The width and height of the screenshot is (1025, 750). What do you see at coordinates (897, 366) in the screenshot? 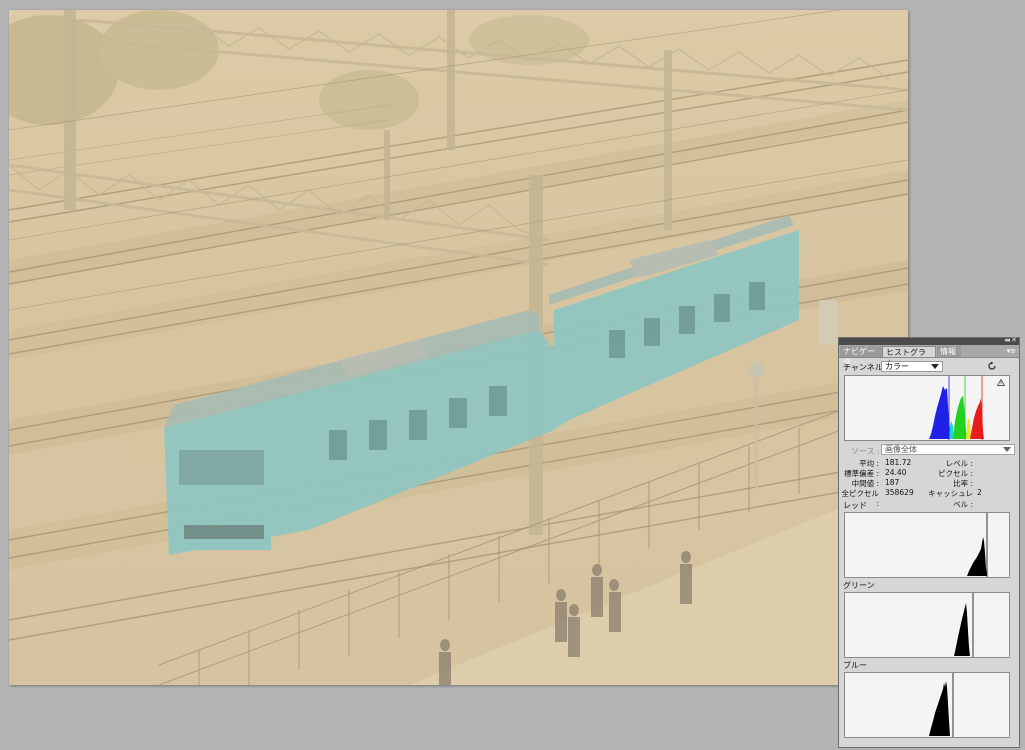
I see `channel-select-value: カラー` at bounding box center [897, 366].